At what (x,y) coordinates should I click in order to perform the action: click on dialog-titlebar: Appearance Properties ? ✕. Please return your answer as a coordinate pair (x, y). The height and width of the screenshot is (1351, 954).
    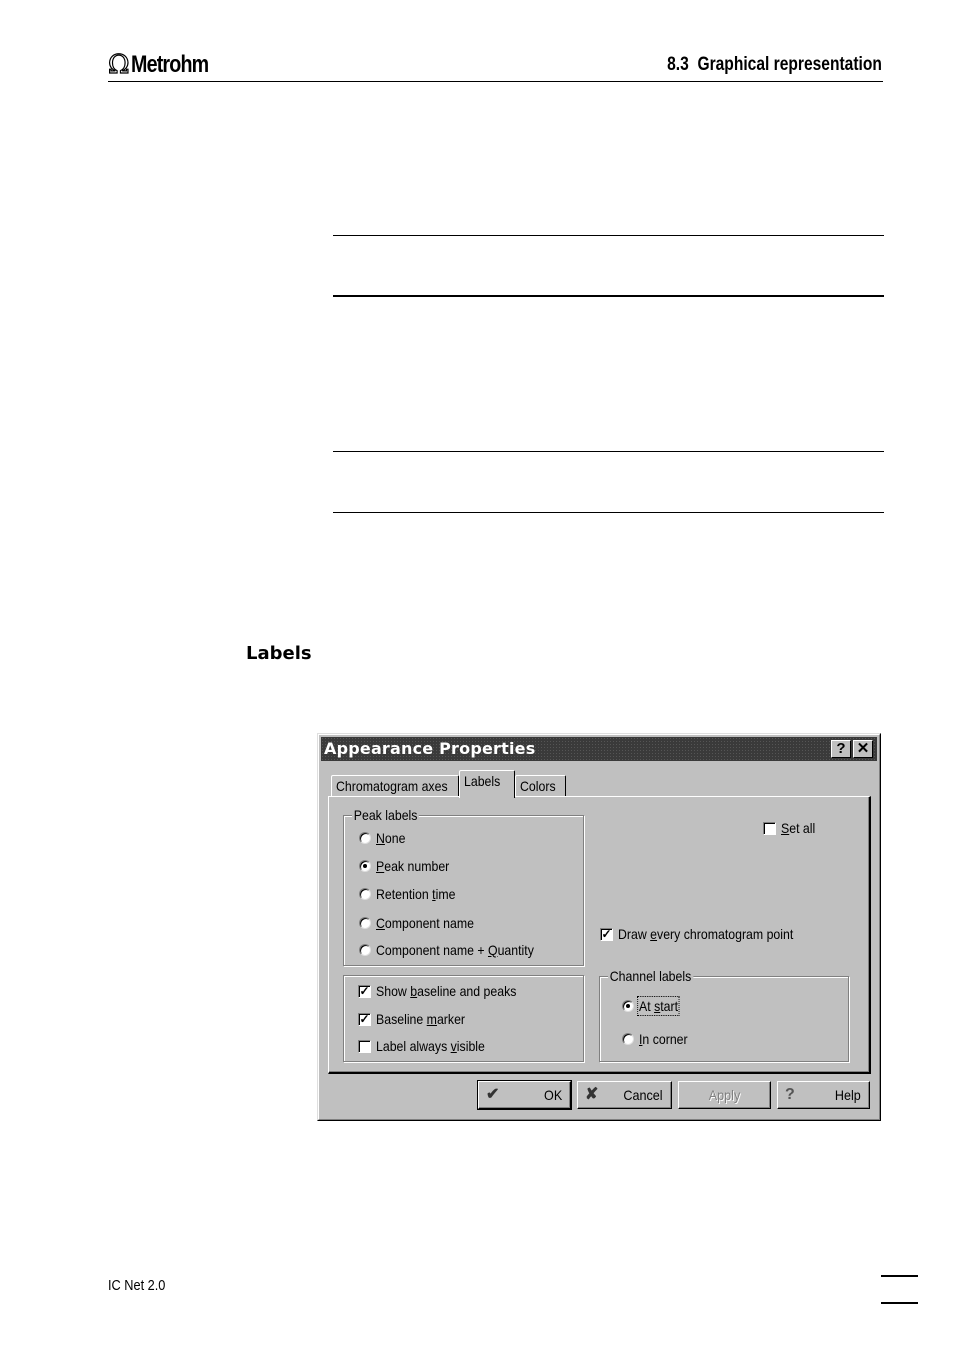
    Looking at the image, I should click on (599, 749).